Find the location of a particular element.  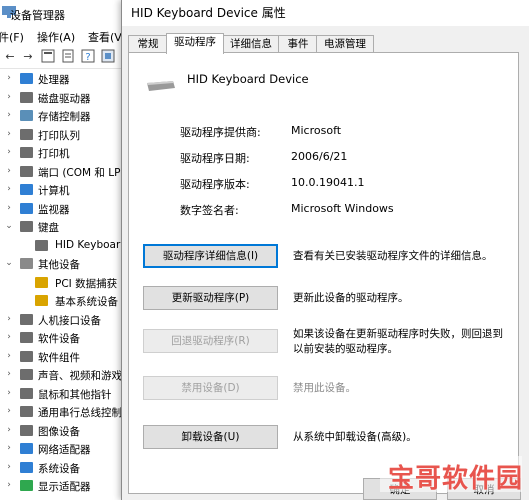

help-icon: ? is located at coordinates (88, 57).